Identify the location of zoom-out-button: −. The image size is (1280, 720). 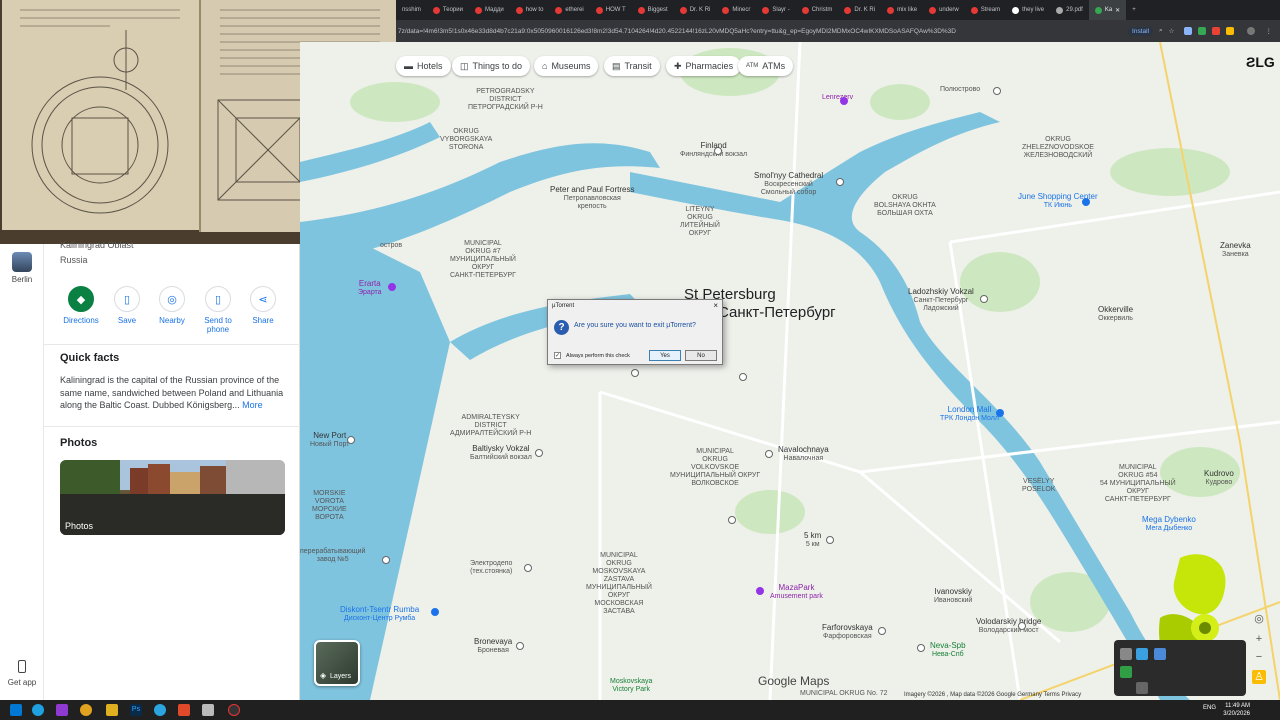
(1259, 657).